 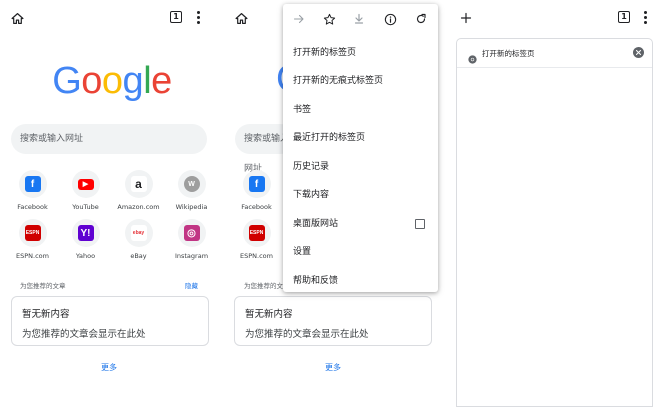 What do you see at coordinates (147, 81) in the screenshot?
I see `logo-letter: l` at bounding box center [147, 81].